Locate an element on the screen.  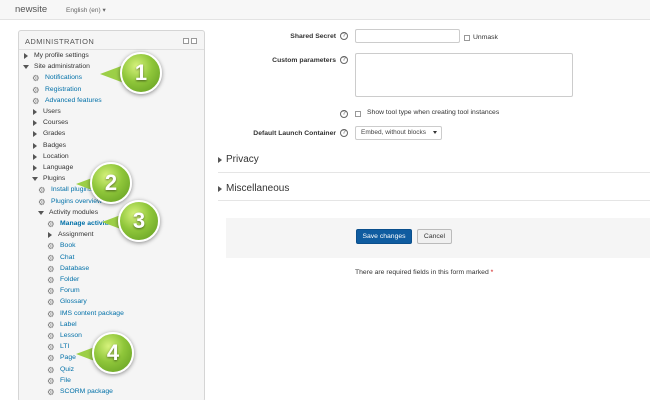
step-callout-1: 1 is located at coordinates (141, 73).